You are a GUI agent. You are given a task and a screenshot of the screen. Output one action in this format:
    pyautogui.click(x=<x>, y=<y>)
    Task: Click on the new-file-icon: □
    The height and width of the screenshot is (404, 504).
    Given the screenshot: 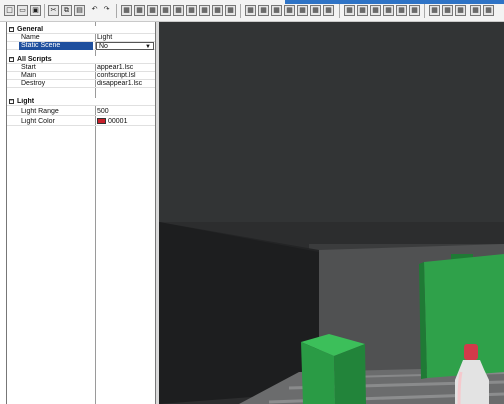 What is the action you would take?
    pyautogui.click(x=9, y=10)
    